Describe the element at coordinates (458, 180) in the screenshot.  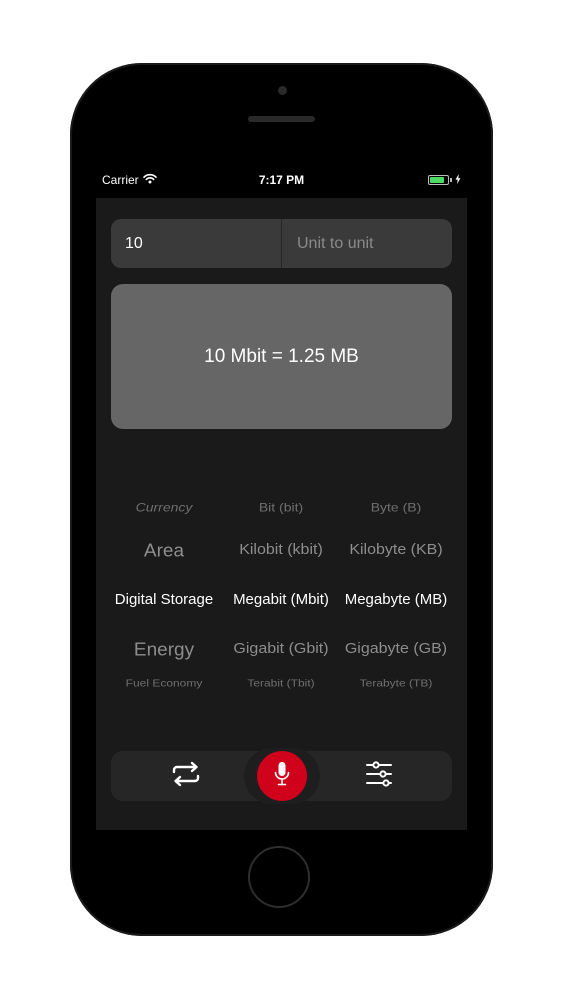
I see `charging-bolt-icon` at that location.